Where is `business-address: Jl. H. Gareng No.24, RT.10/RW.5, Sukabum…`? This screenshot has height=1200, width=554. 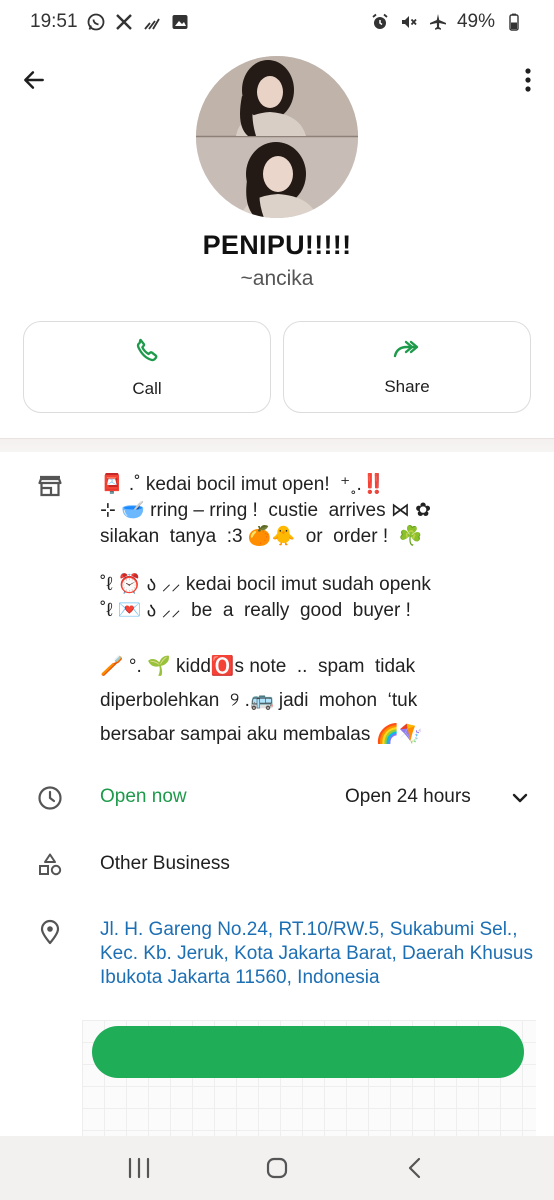
business-address: Jl. H. Gareng No.24, RT.10/RW.5, Sukabum… is located at coordinates (320, 954).